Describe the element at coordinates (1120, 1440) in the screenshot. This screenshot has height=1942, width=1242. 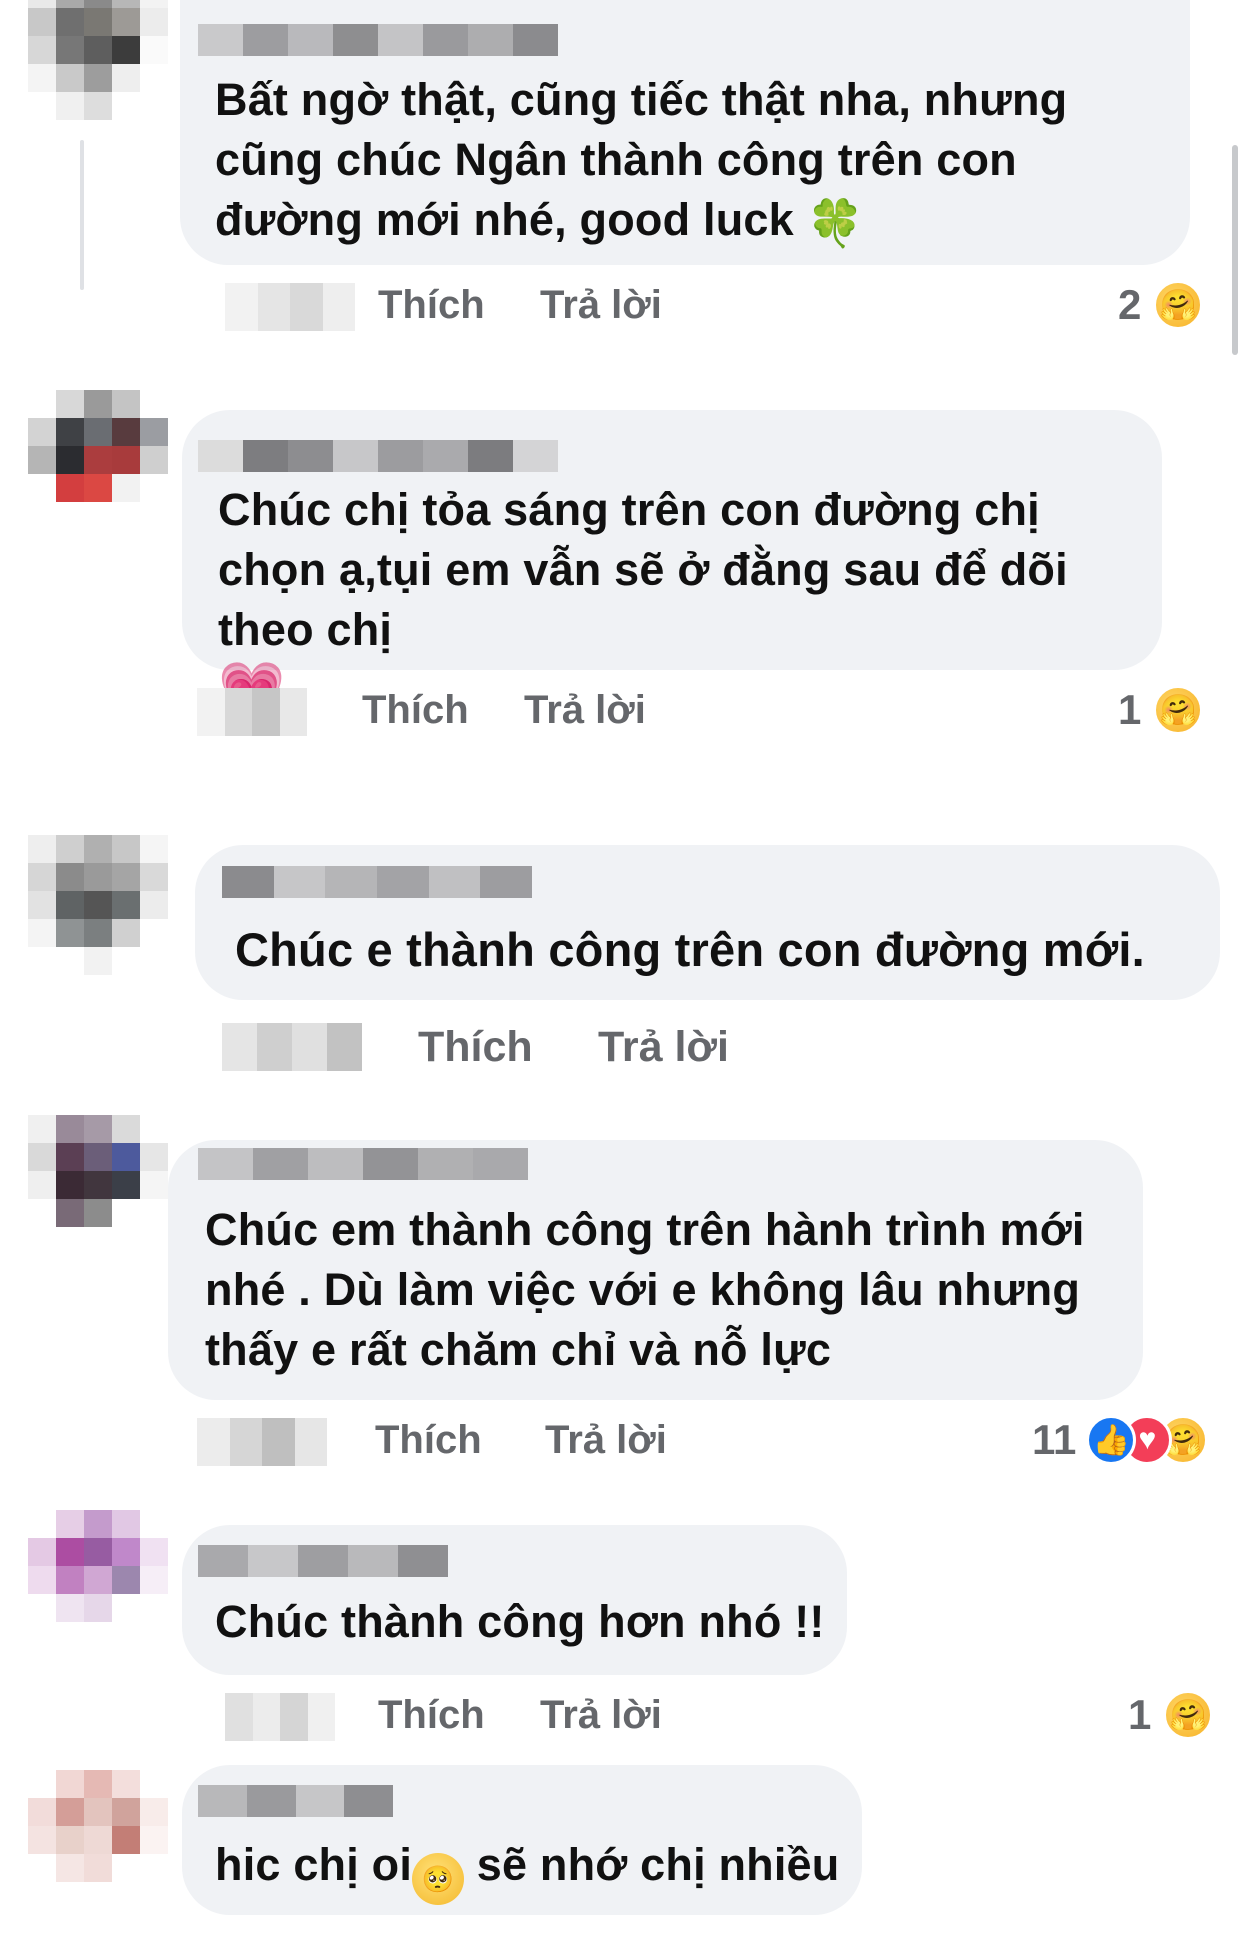
I see `reaction-summary: 11 👍 ♥ 🤗` at that location.